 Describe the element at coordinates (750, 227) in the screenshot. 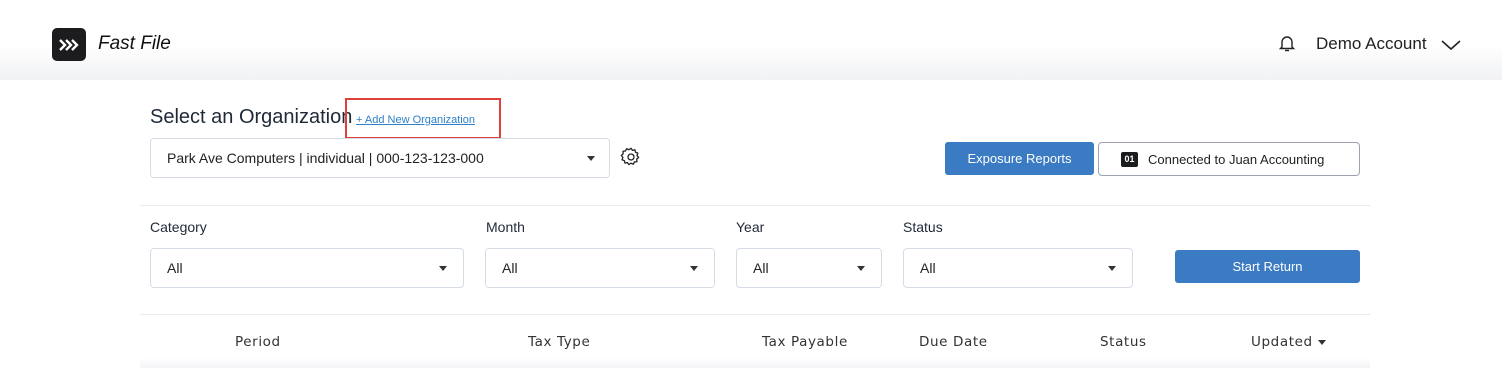

I see `year-label: Year` at that location.